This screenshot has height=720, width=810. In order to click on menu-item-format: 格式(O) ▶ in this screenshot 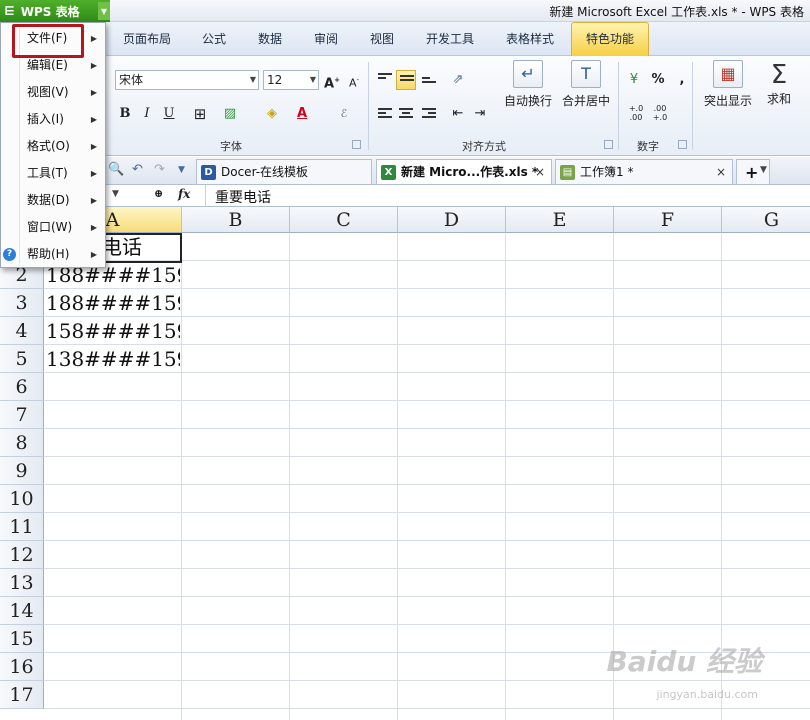, I will do `click(53, 146)`.